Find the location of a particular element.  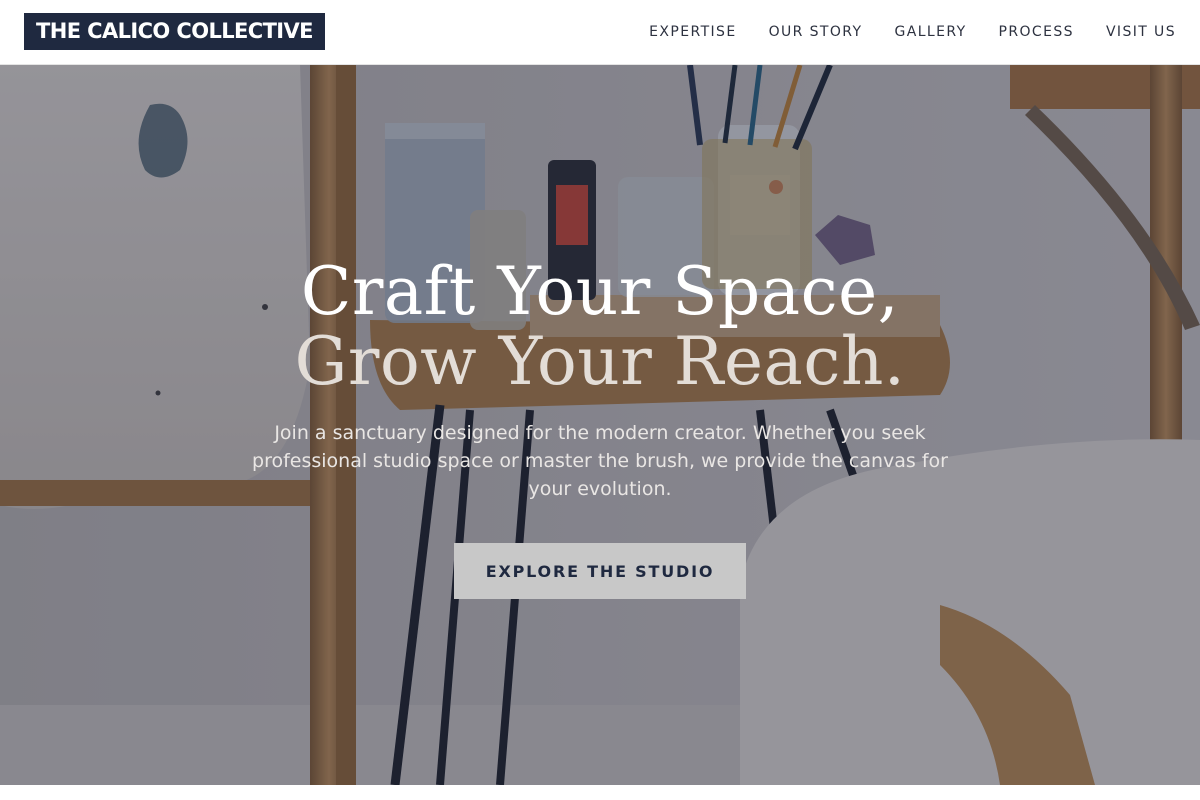

explore-studio-button: EXPLORE THE STUDIO is located at coordinates (600, 571).